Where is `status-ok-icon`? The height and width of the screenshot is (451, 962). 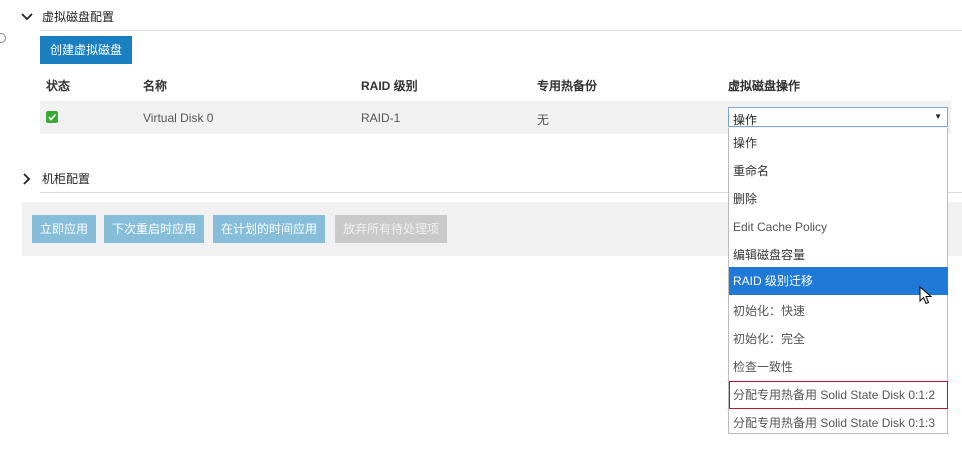 status-ok-icon is located at coordinates (52, 117).